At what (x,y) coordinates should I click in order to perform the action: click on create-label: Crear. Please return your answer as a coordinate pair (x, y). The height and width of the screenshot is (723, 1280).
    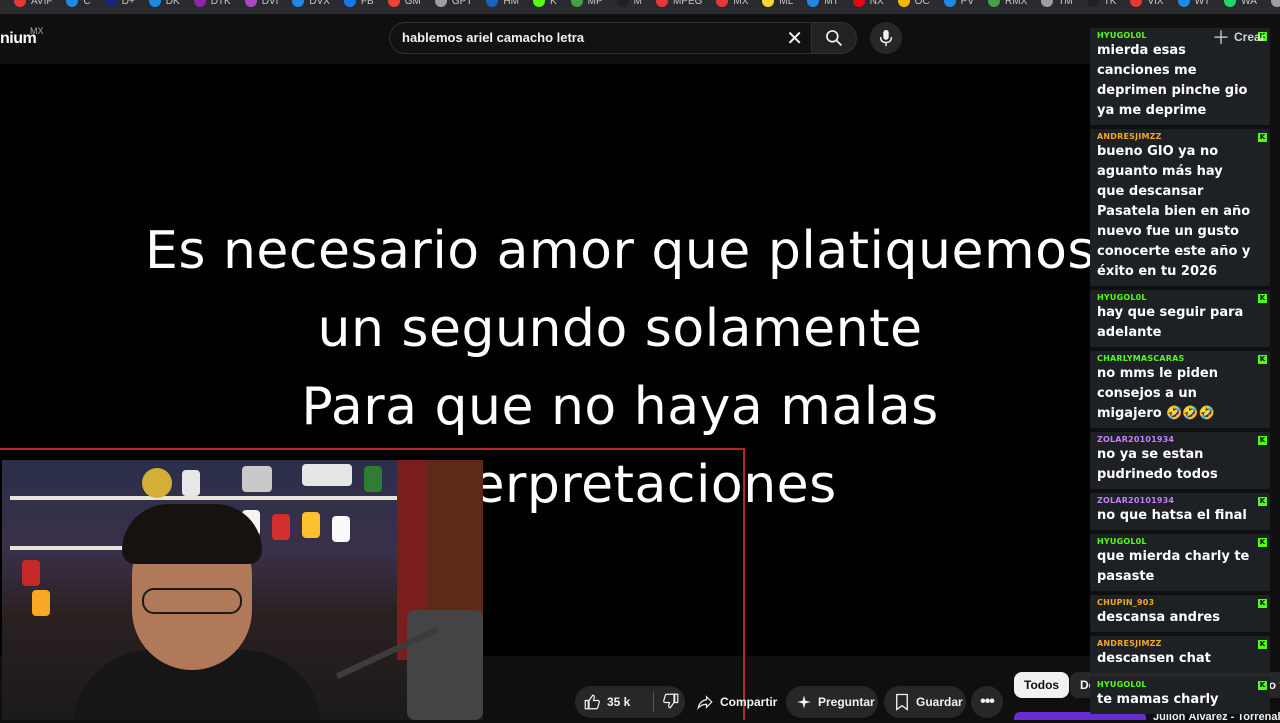
    Looking at the image, I should click on (1250, 37).